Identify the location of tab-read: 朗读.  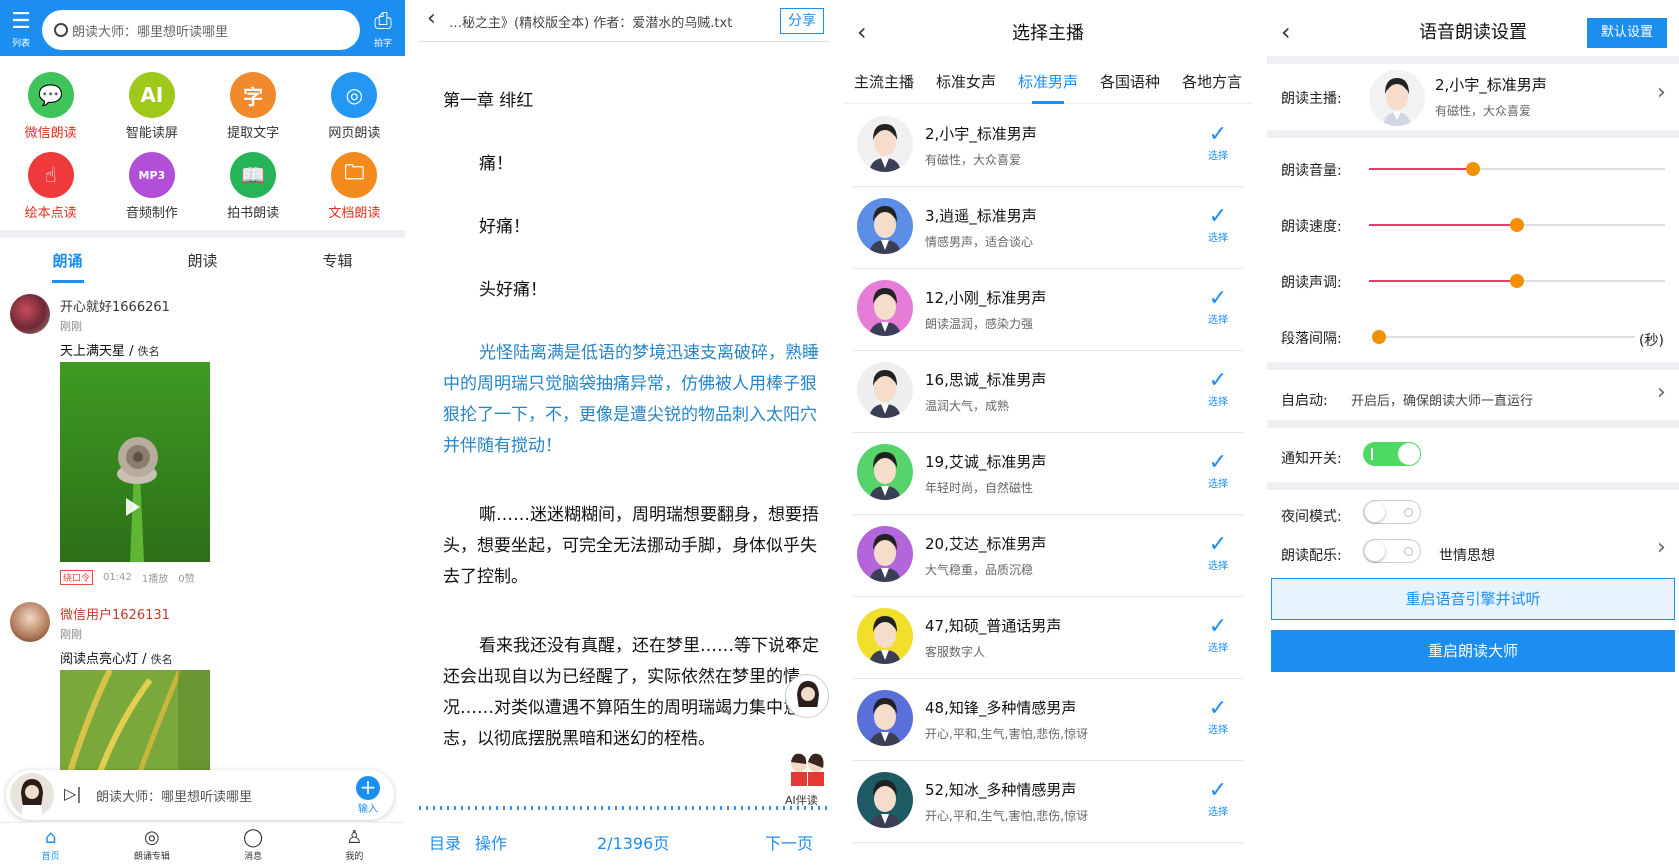
(202, 266).